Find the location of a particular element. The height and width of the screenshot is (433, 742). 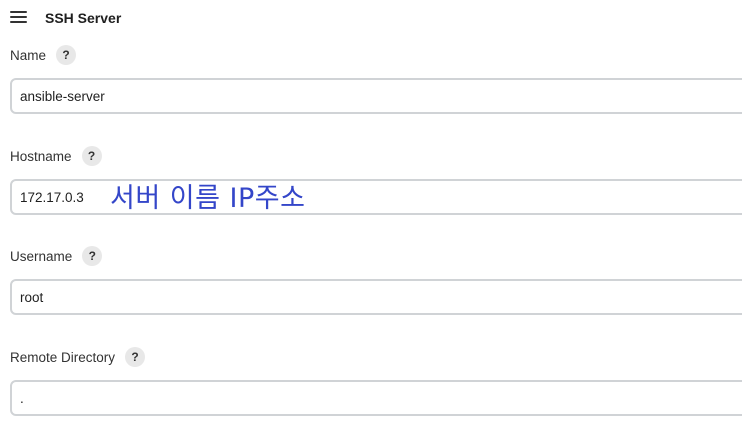

username-label-row: Username ? is located at coordinates (56, 256).